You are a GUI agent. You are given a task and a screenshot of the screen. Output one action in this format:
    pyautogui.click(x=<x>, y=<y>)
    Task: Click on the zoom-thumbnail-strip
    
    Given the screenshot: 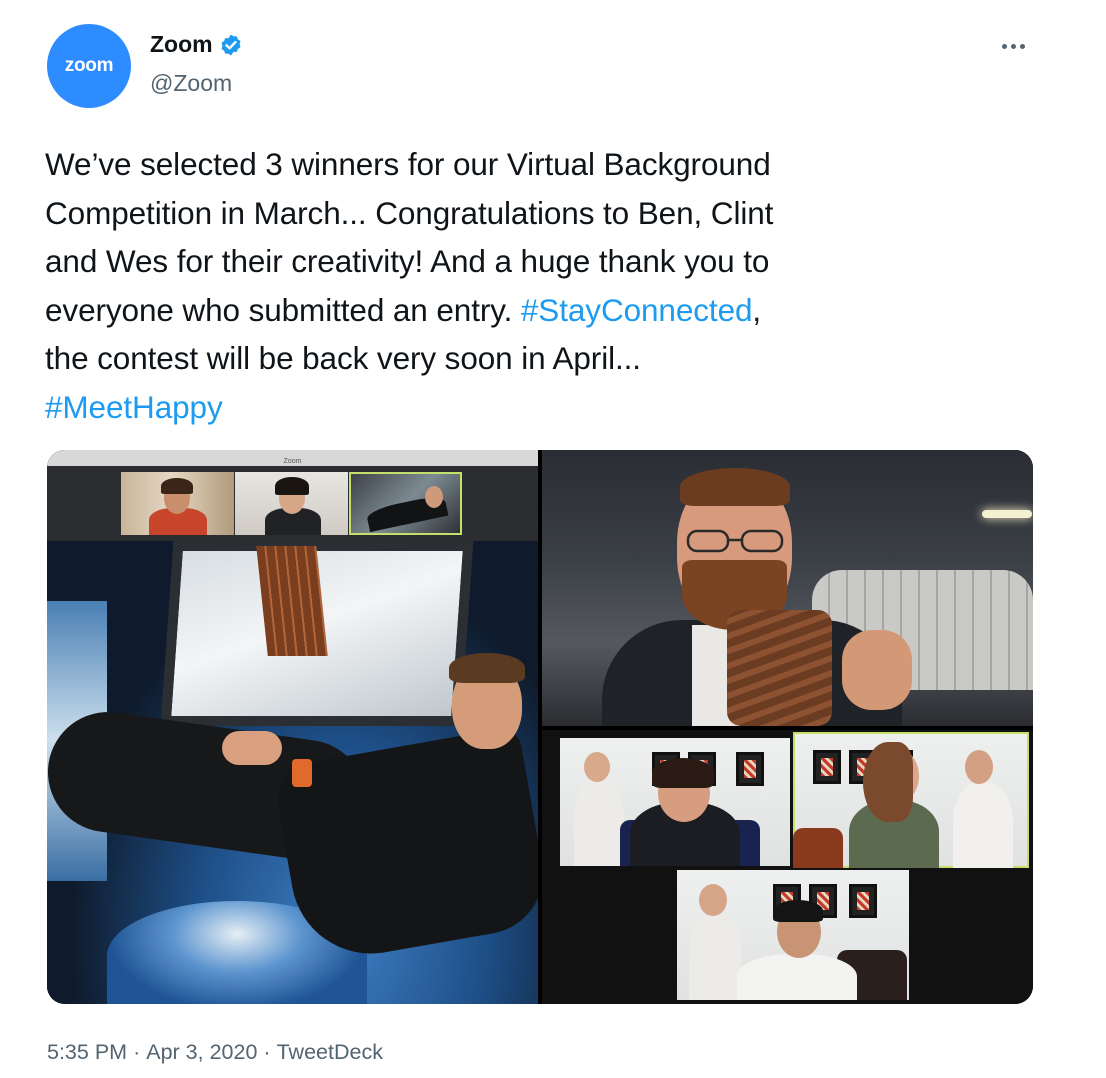 What is the action you would take?
    pyautogui.click(x=292, y=503)
    